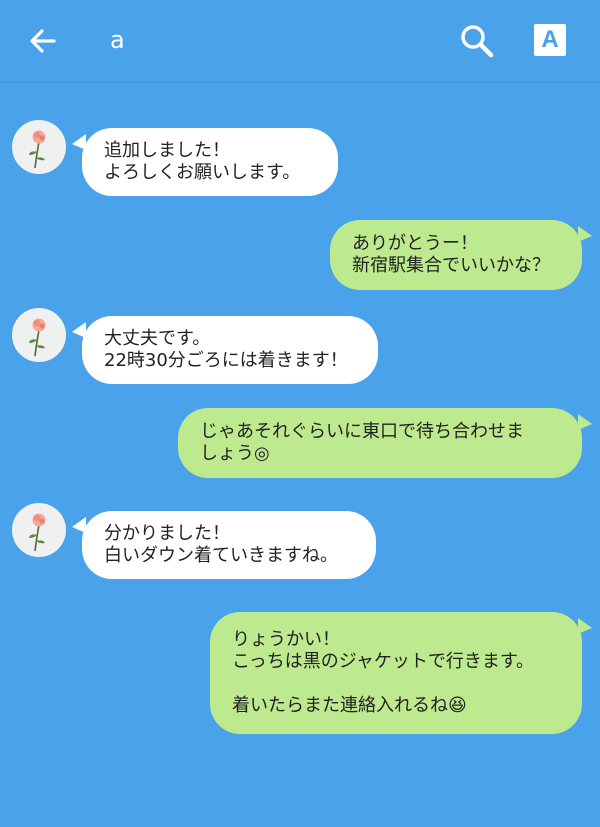  I want to click on message-bubble-incoming: 大丈夫です。 22時30分ごろには着きます！, so click(230, 350).